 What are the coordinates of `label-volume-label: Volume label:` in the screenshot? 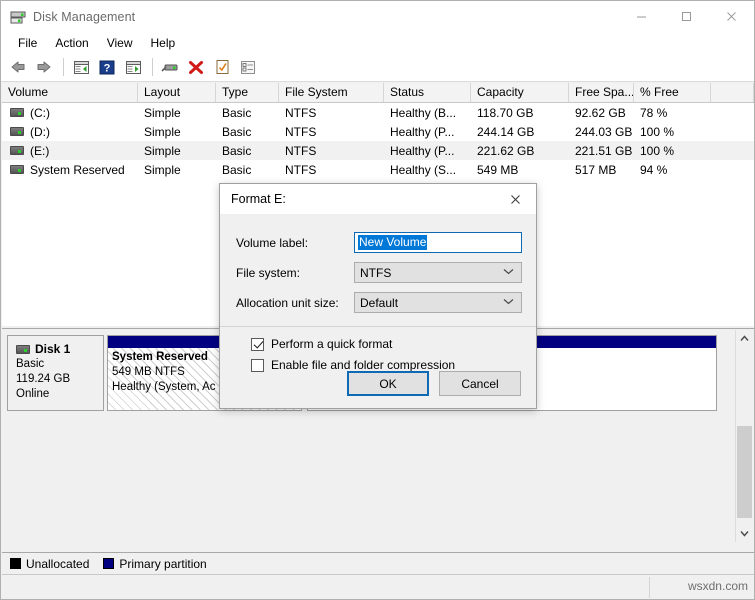 It's located at (272, 242).